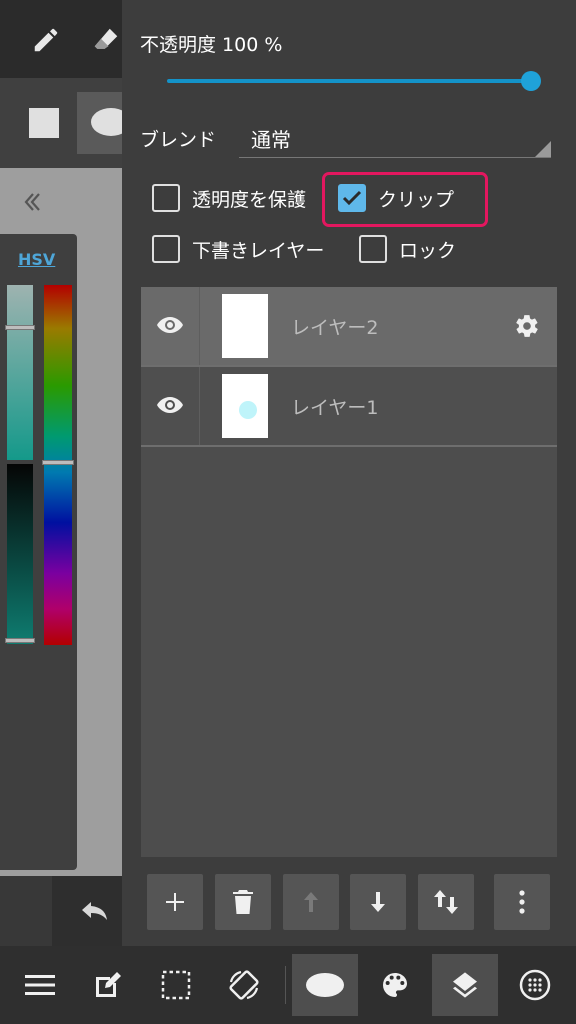 The image size is (576, 1024). I want to click on clip-label: クリップ, so click(416, 199).